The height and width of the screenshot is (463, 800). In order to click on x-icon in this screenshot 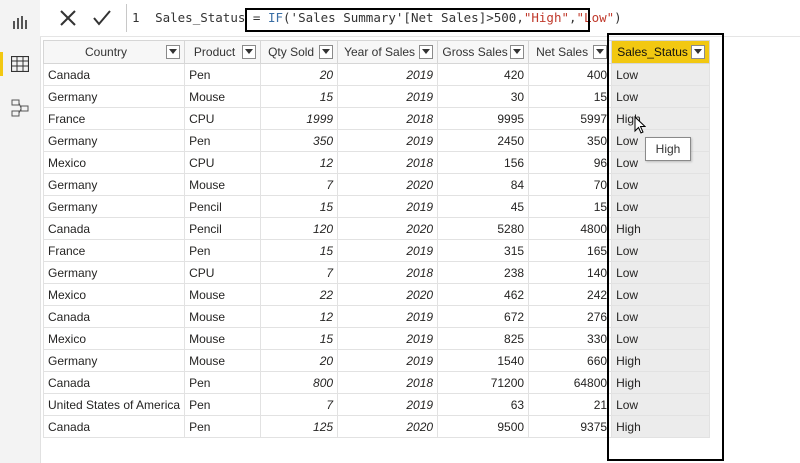, I will do `click(68, 18)`.